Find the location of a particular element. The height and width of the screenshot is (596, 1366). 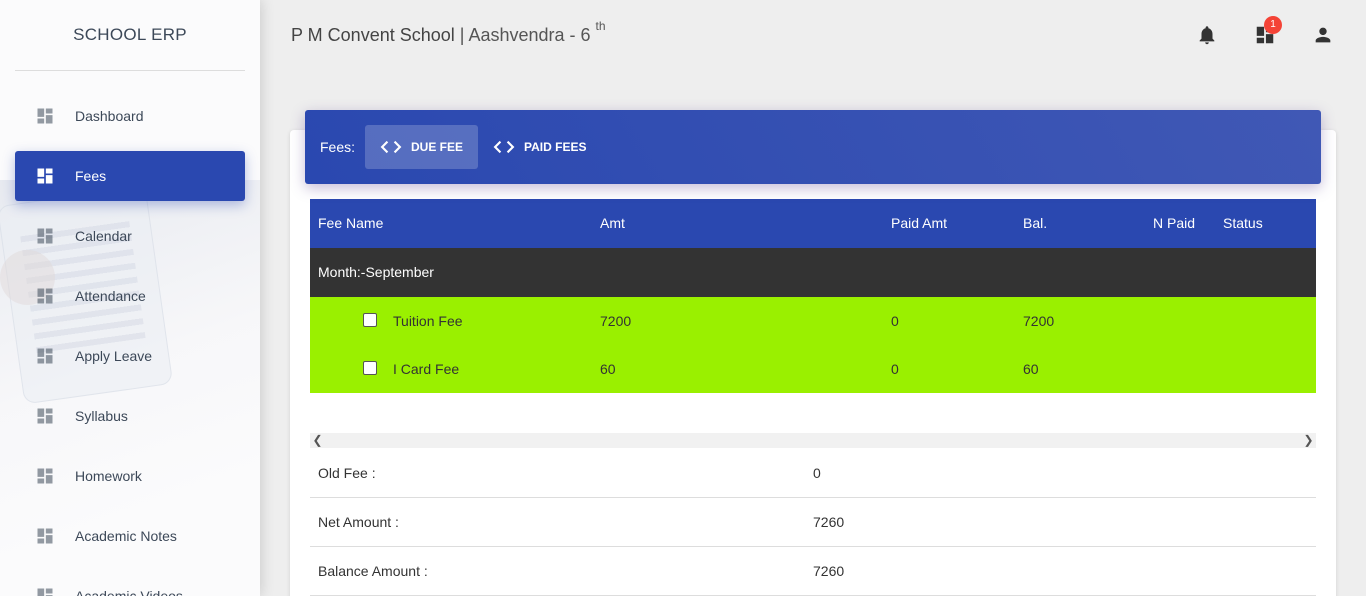

notification-badge: 1 is located at coordinates (1273, 25).